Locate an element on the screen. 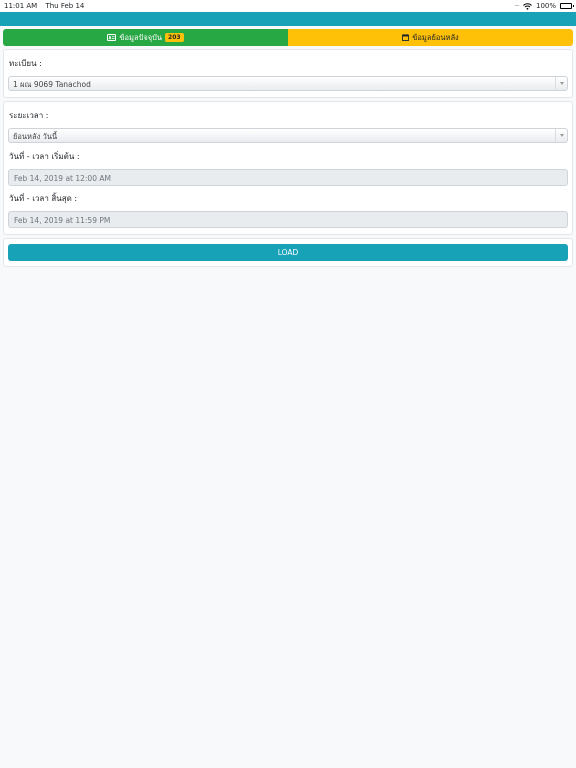 Image resolution: width=576 pixels, height=768 pixels. tab-history-data: ข้อมูลย้อนหลัง is located at coordinates (430, 37).